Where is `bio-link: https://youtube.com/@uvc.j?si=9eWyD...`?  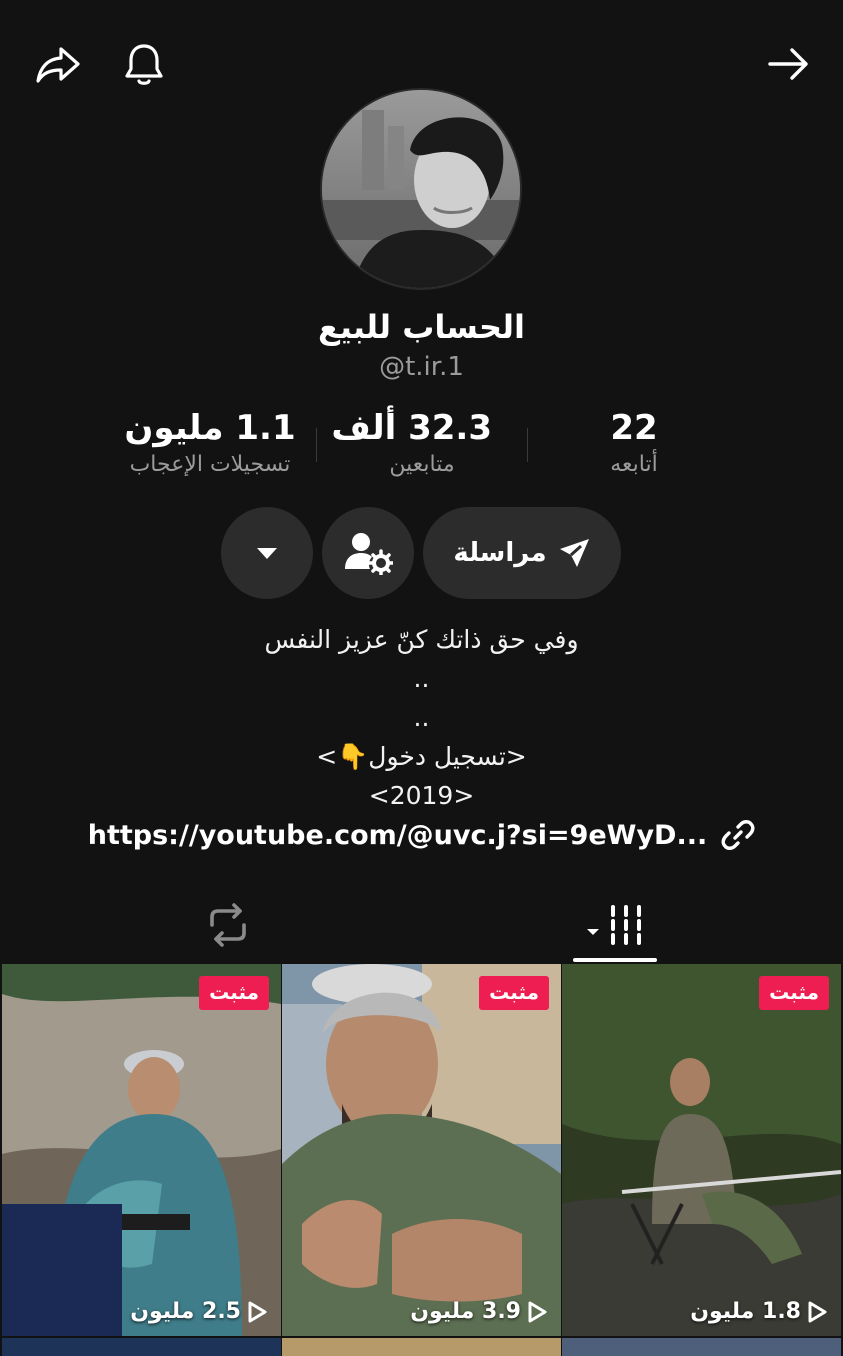 bio-link: https://youtube.com/@uvc.j?si=9eWyD... is located at coordinates (421, 835).